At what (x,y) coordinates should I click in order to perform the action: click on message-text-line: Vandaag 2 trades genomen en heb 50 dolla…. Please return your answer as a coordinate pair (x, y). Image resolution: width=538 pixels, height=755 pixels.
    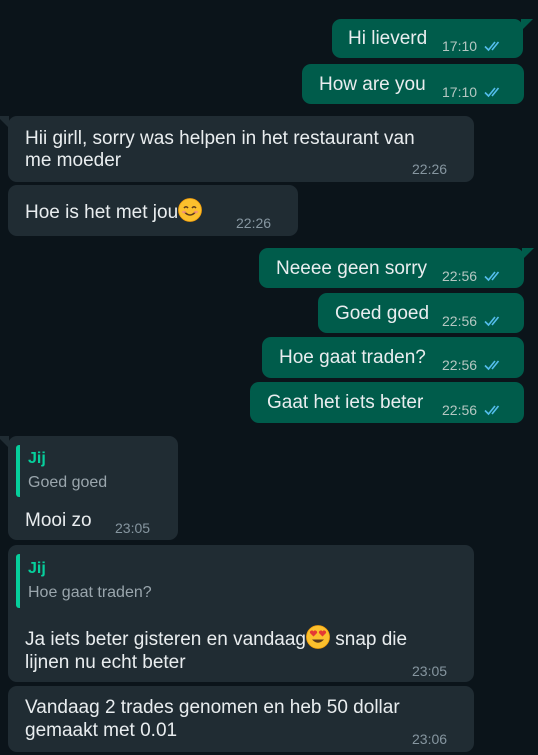
    Looking at the image, I should click on (212, 707).